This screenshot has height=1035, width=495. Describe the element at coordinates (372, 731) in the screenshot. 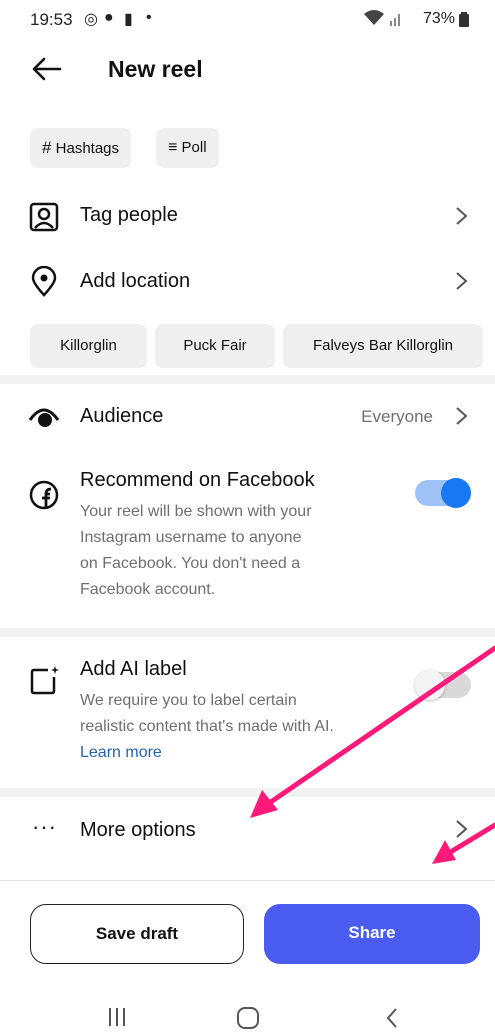

I see `annotation-arrow-upper` at that location.